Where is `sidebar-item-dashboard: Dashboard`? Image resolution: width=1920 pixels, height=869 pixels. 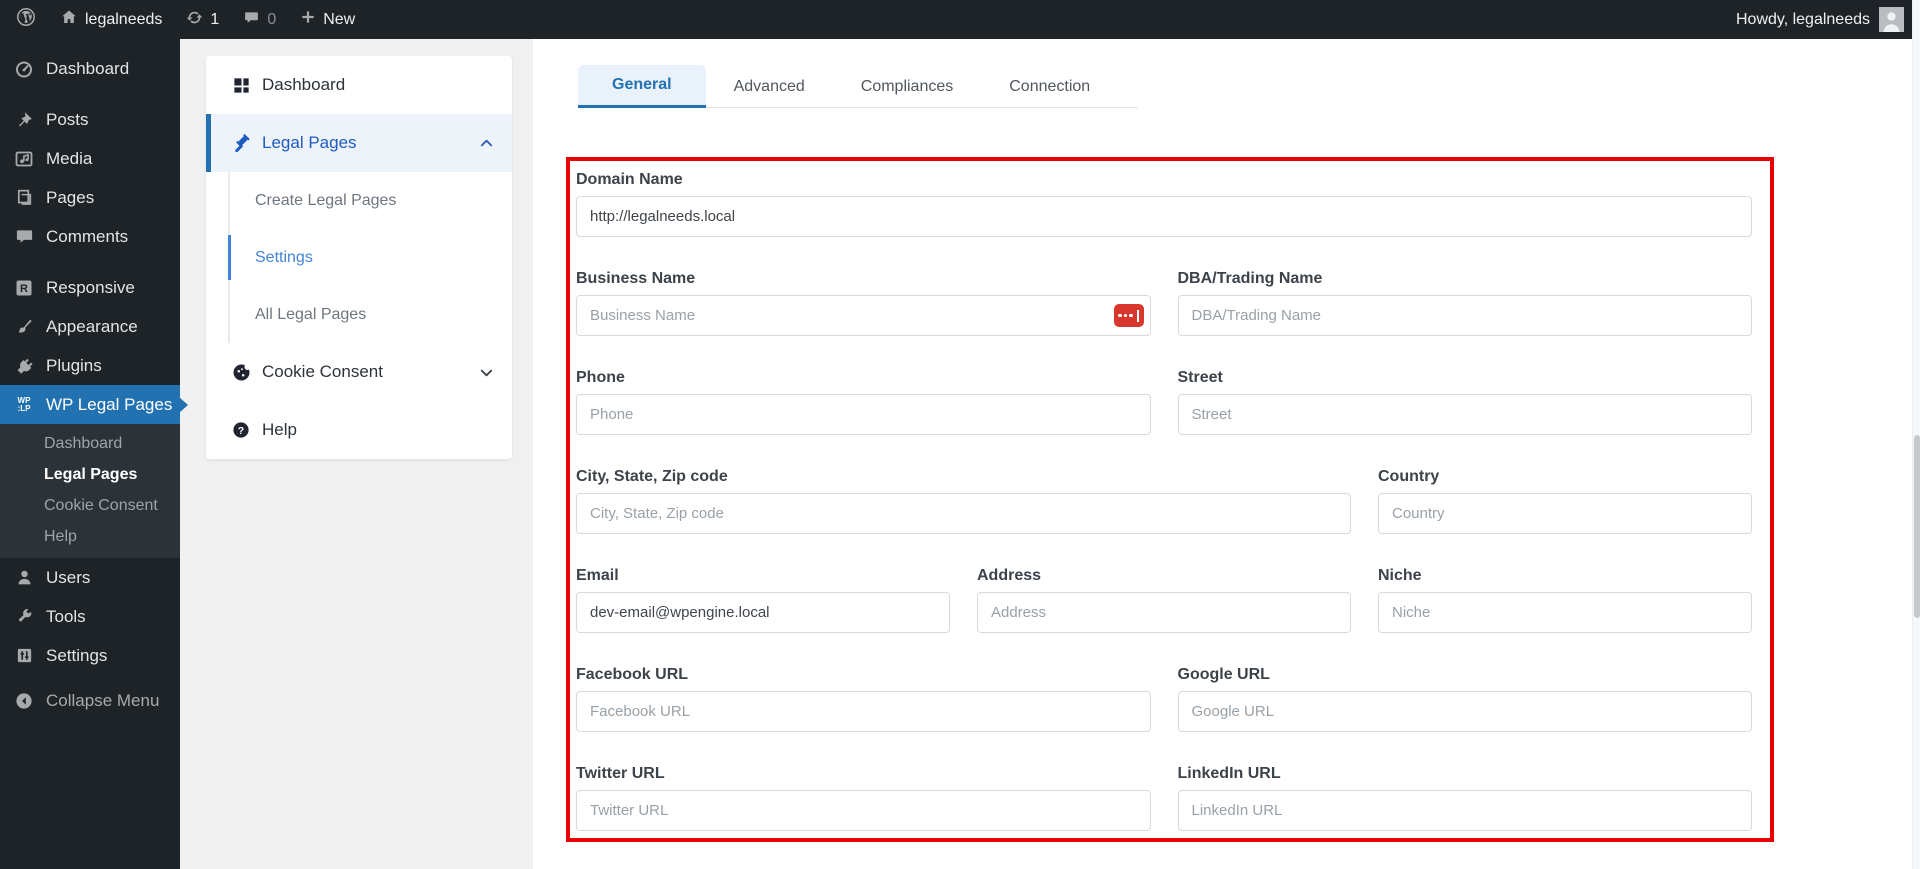 sidebar-item-dashboard: Dashboard is located at coordinates (90, 68).